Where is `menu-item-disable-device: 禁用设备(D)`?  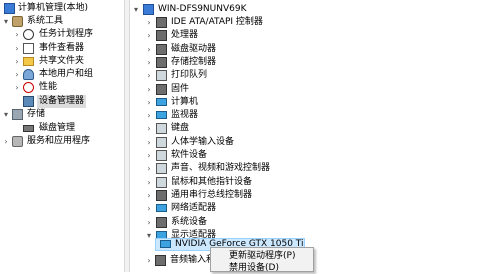
menu-item-disable-device: 禁用设备(D) is located at coordinates (254, 268).